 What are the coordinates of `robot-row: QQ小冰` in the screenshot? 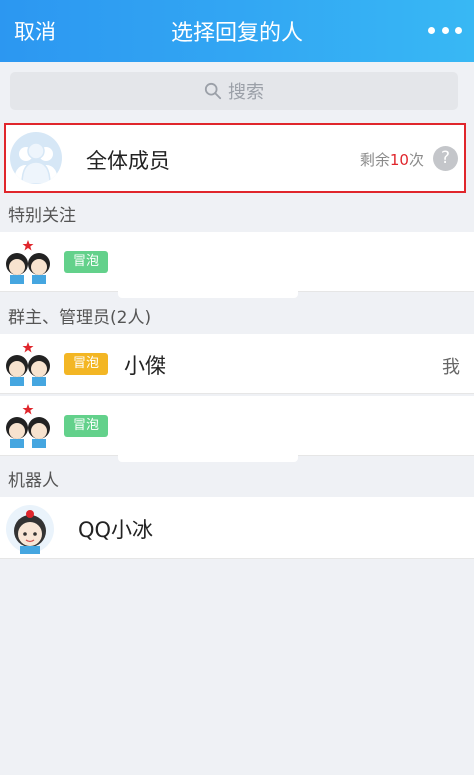 It's located at (237, 528).